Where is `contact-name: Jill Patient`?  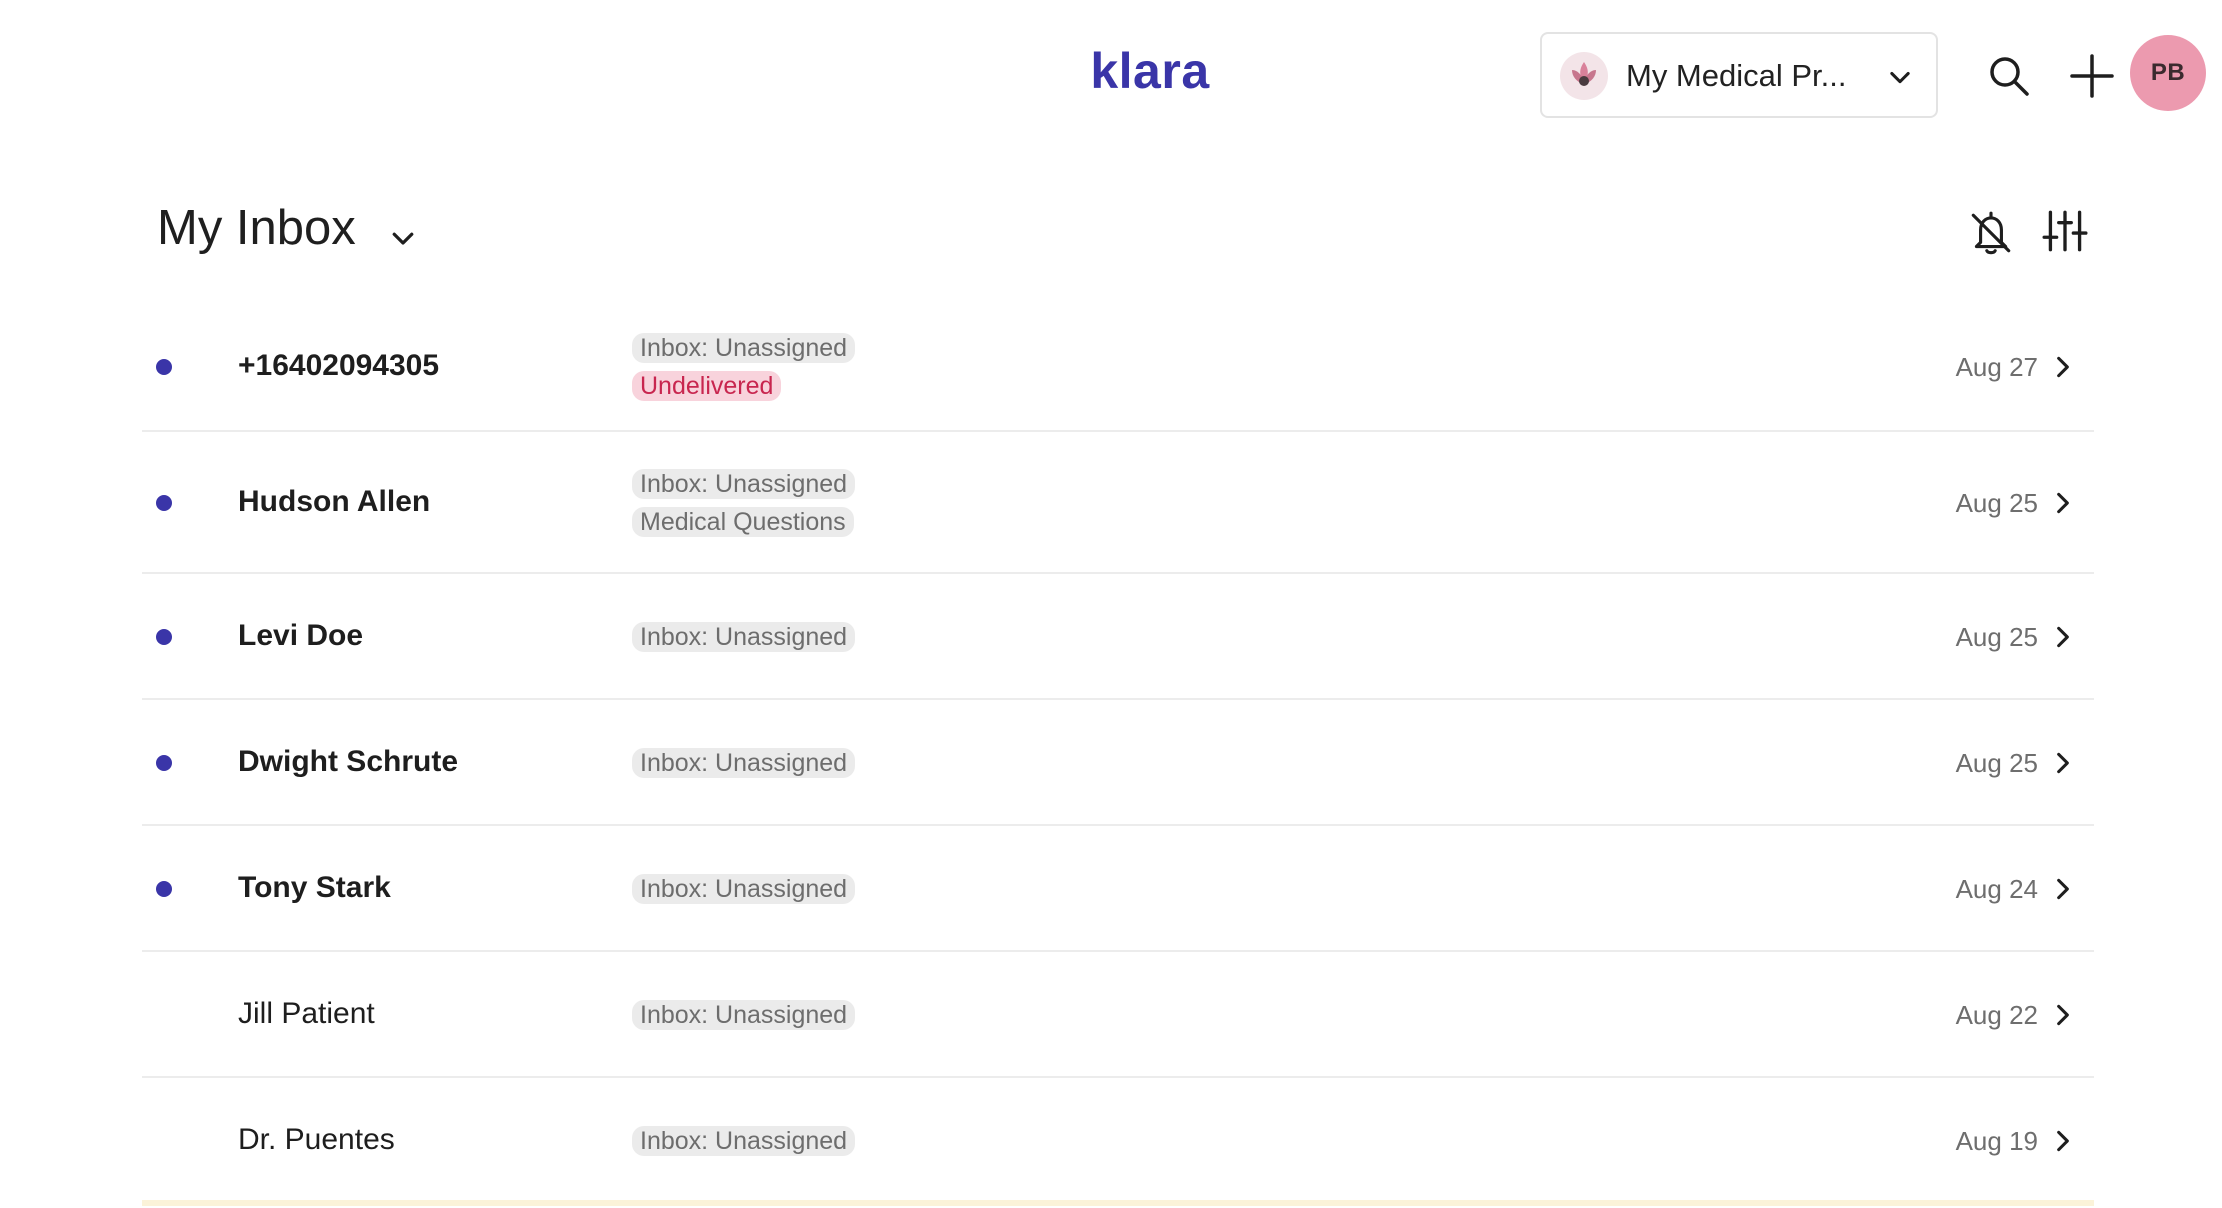
contact-name: Jill Patient is located at coordinates (306, 1013).